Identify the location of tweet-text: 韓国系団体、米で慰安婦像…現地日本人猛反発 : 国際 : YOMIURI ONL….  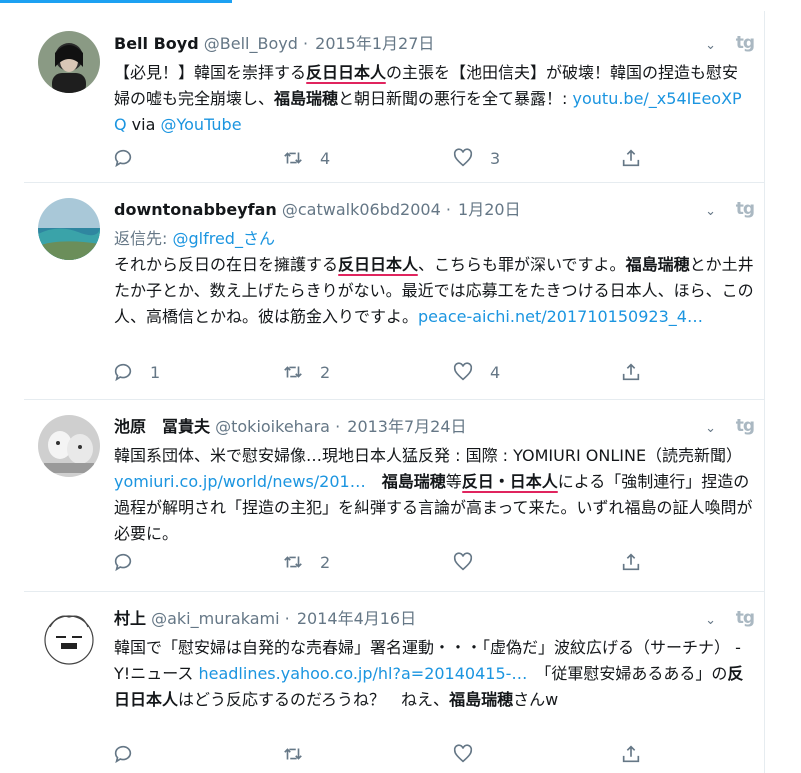
(433, 494).